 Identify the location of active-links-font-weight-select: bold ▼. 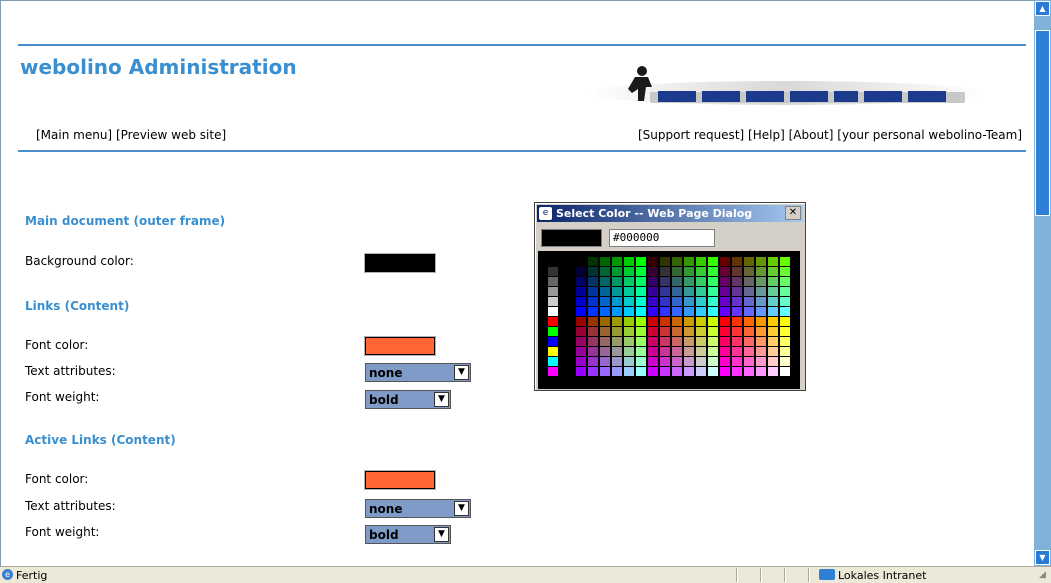
(408, 534).